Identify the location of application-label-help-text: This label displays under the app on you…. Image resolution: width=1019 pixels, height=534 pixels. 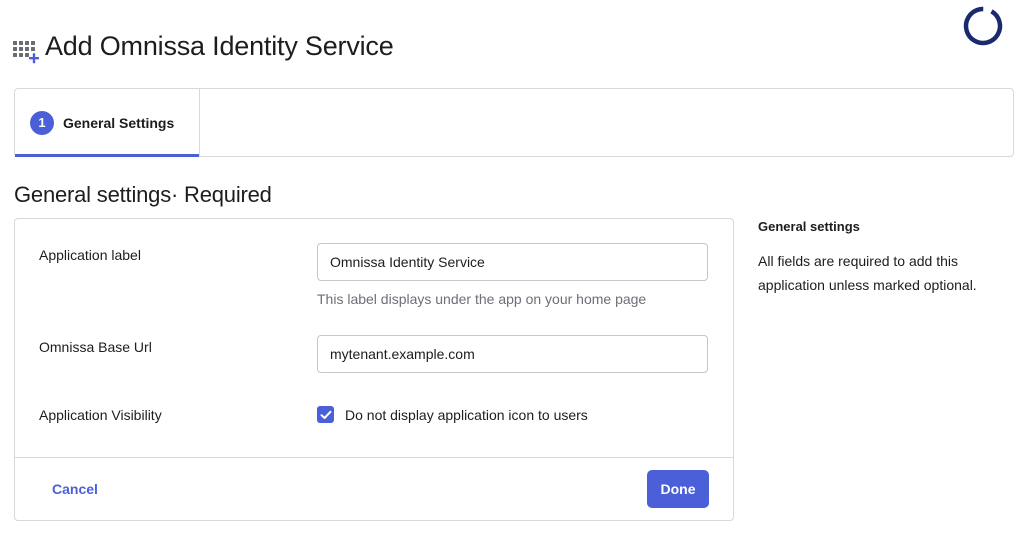
(482, 299).